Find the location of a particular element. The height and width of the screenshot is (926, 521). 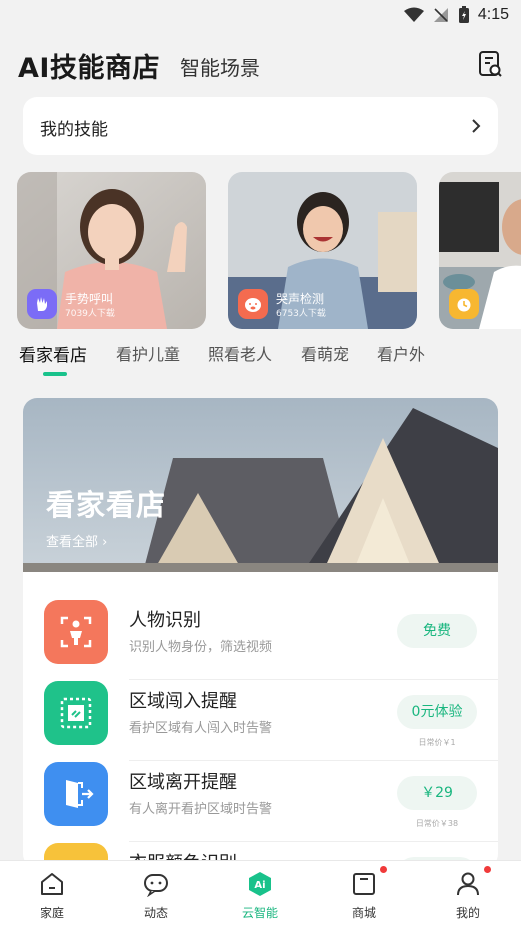

skill-daily-price: 日常价￥38 is located at coordinates (437, 823).